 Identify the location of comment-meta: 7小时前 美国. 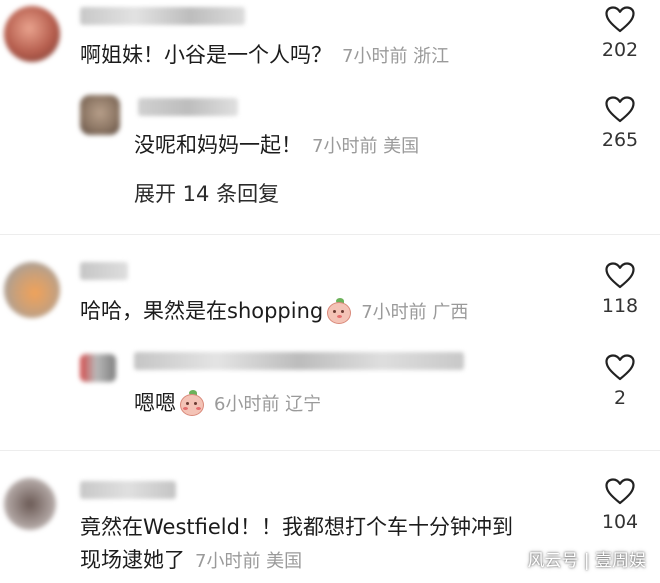
(249, 561).